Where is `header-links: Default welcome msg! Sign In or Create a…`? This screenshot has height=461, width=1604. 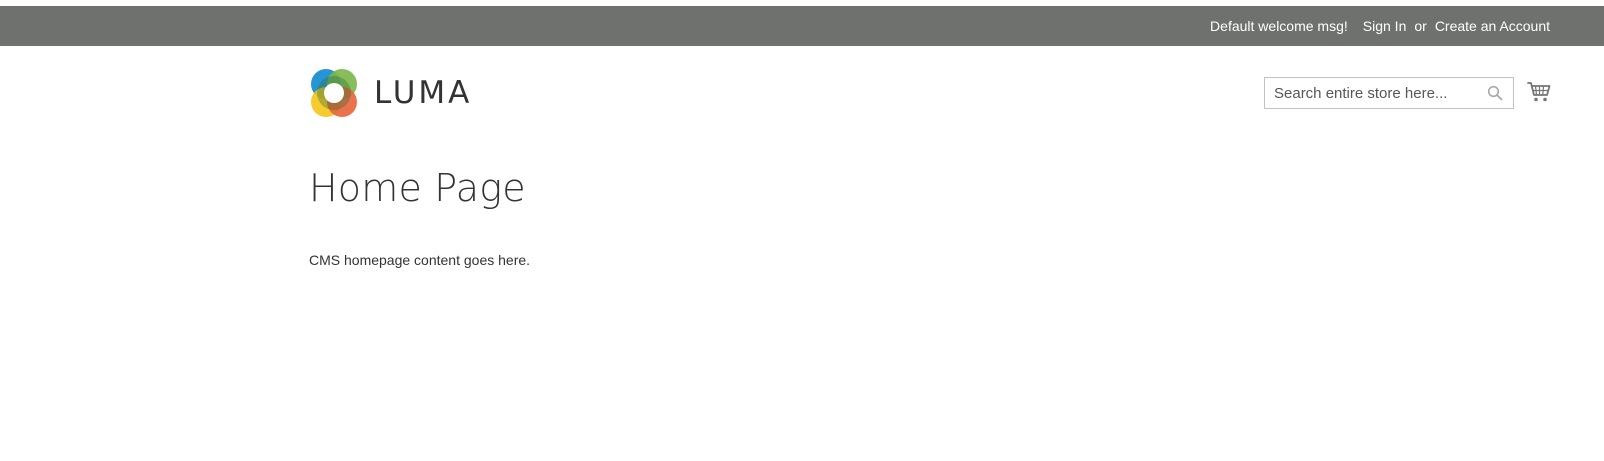
header-links: Default welcome msg! Sign In or Create a… is located at coordinates (1380, 26).